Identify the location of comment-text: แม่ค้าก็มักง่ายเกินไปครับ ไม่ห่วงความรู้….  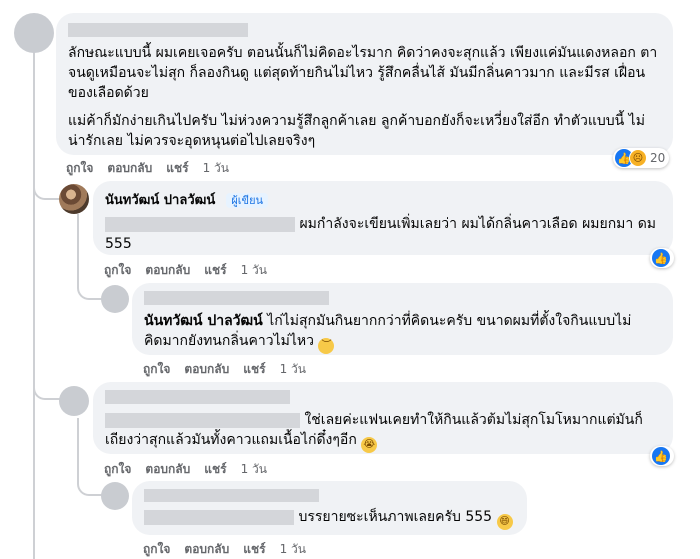
(356, 131).